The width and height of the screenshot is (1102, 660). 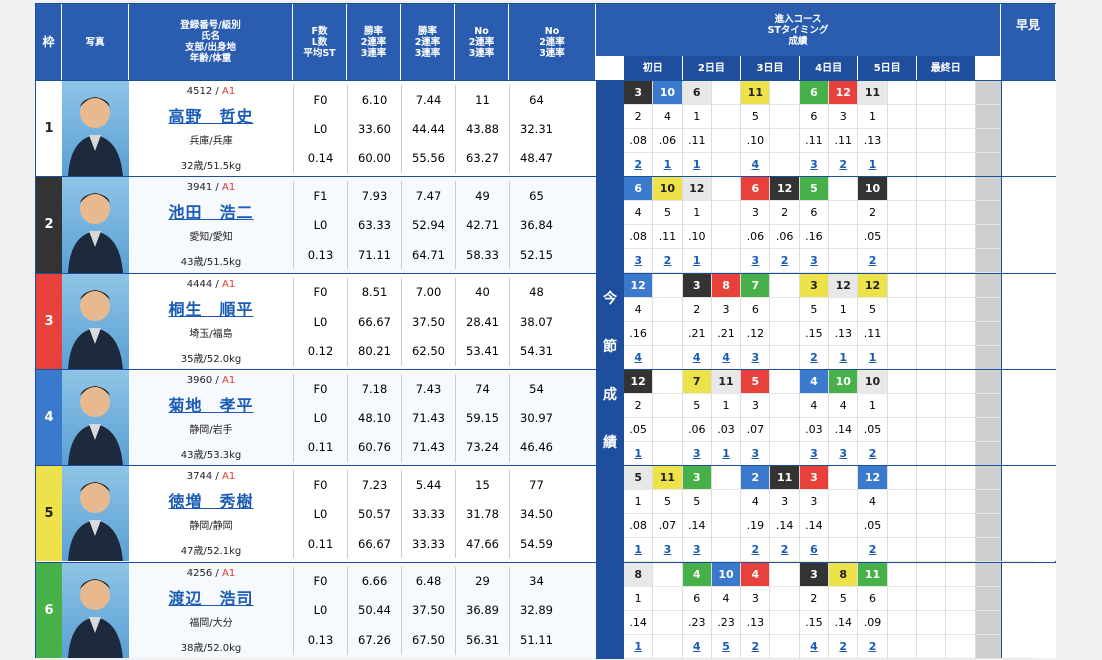 I want to click on racer-name-link: 渡辺 浩司, so click(x=210, y=598).